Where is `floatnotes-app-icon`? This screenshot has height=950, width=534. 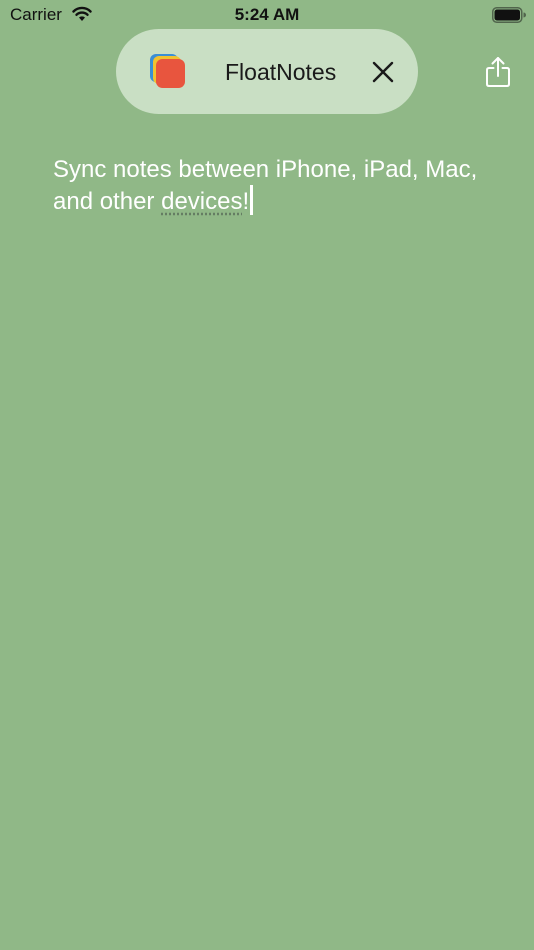 floatnotes-app-icon is located at coordinates (167, 71).